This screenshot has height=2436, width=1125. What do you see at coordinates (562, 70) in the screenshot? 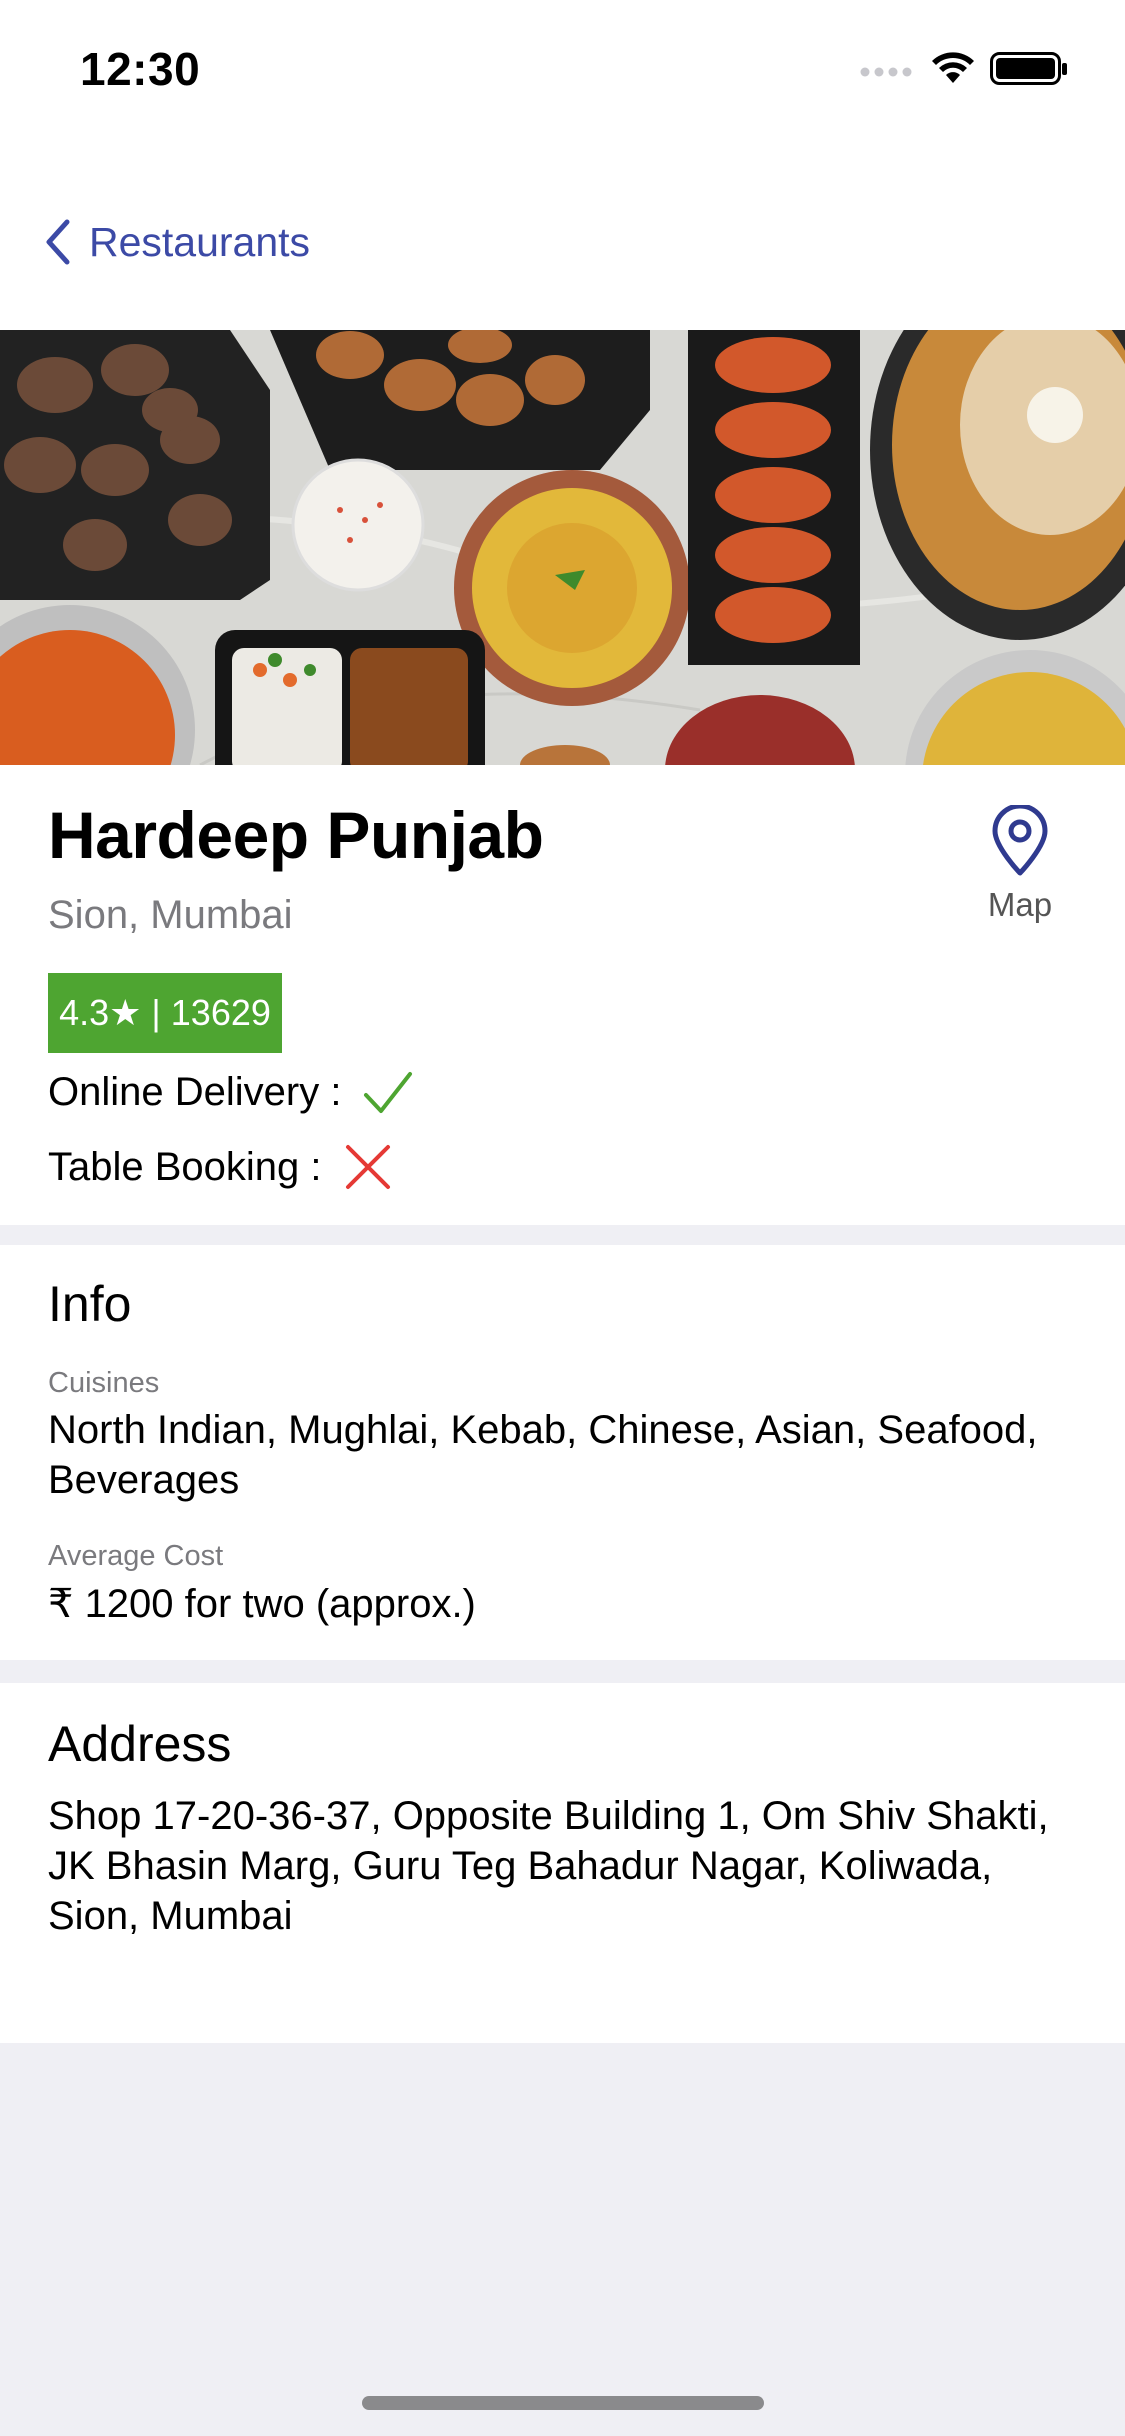
I see `status-bar: 12:30` at bounding box center [562, 70].